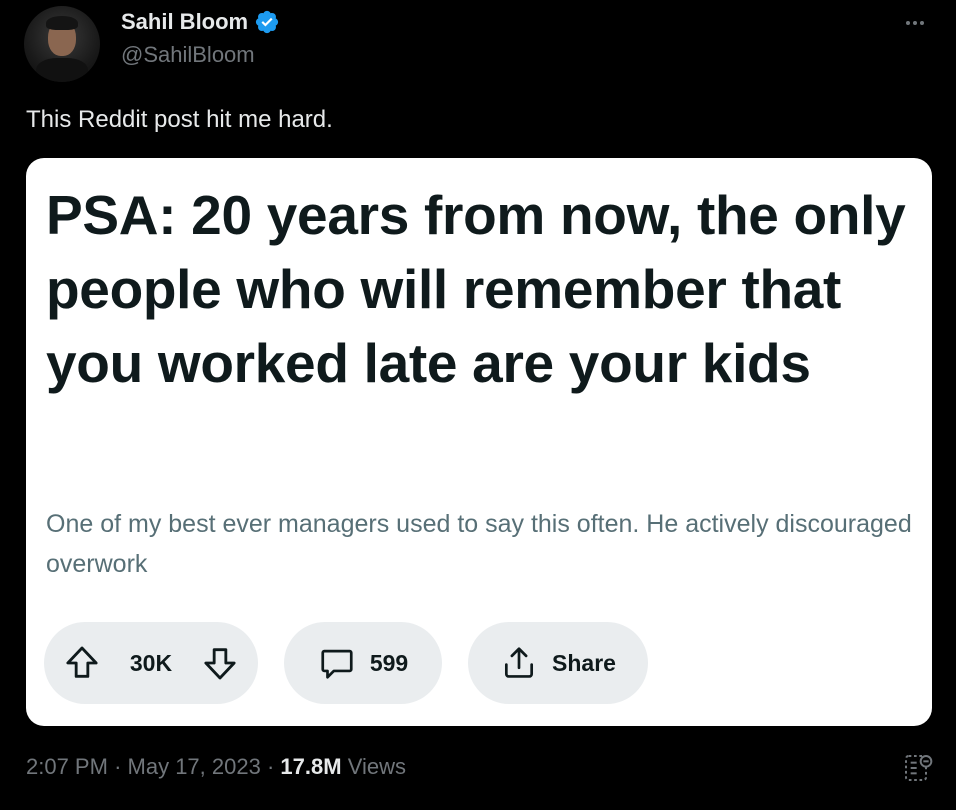 This screenshot has width=956, height=810. I want to click on vote-control: 30K, so click(151, 663).